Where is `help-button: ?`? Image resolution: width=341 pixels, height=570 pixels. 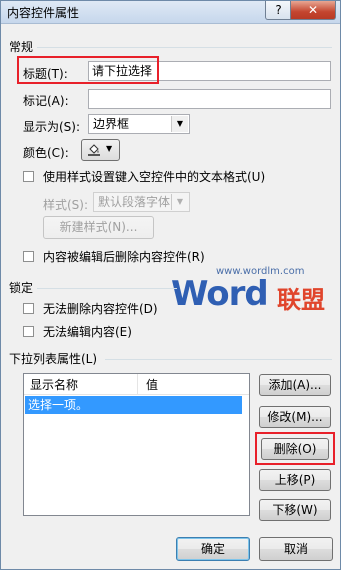
help-button: ? is located at coordinates (278, 10).